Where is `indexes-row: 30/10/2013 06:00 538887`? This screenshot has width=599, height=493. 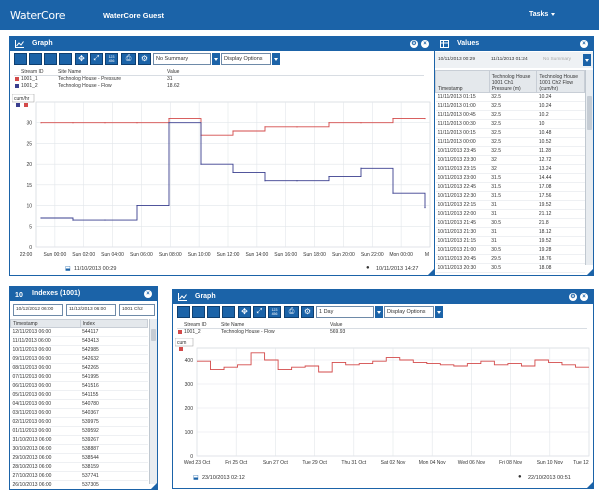 indexes-row: 30/10/2013 06:00 538887 is located at coordinates (79, 449).